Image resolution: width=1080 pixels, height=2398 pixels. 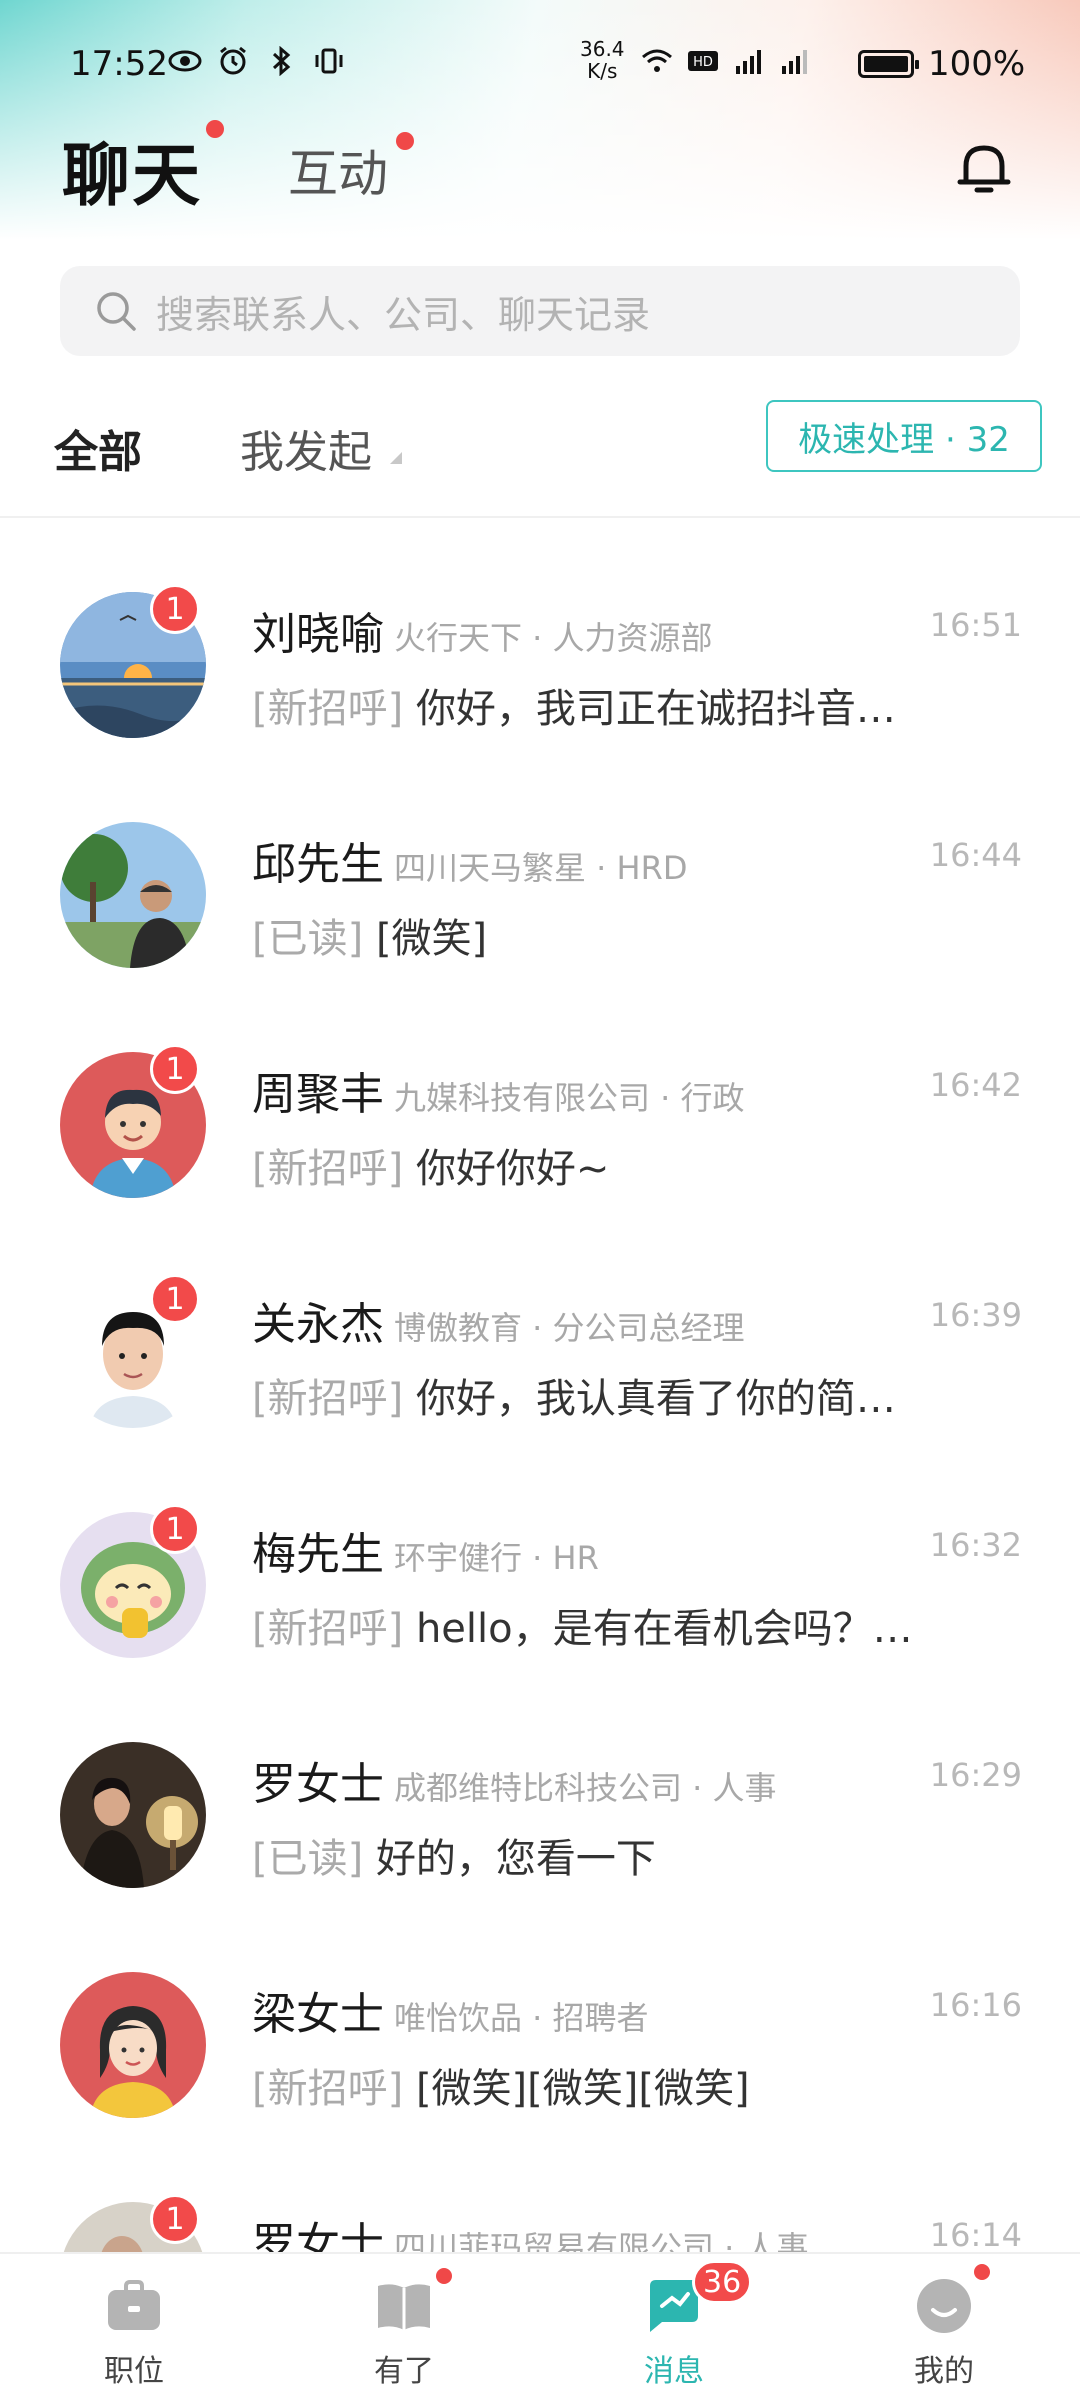 I want to click on svg-text: HD, so click(x=703, y=62).